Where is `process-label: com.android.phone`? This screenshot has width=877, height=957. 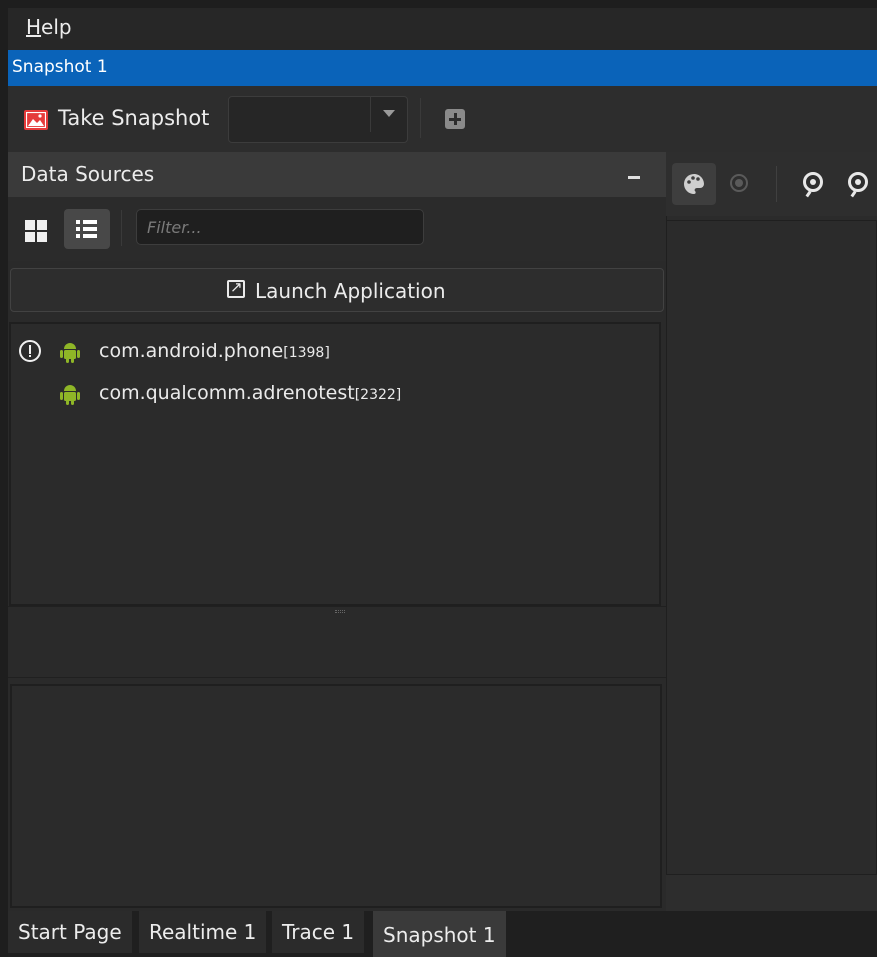 process-label: com.android.phone is located at coordinates (191, 351).